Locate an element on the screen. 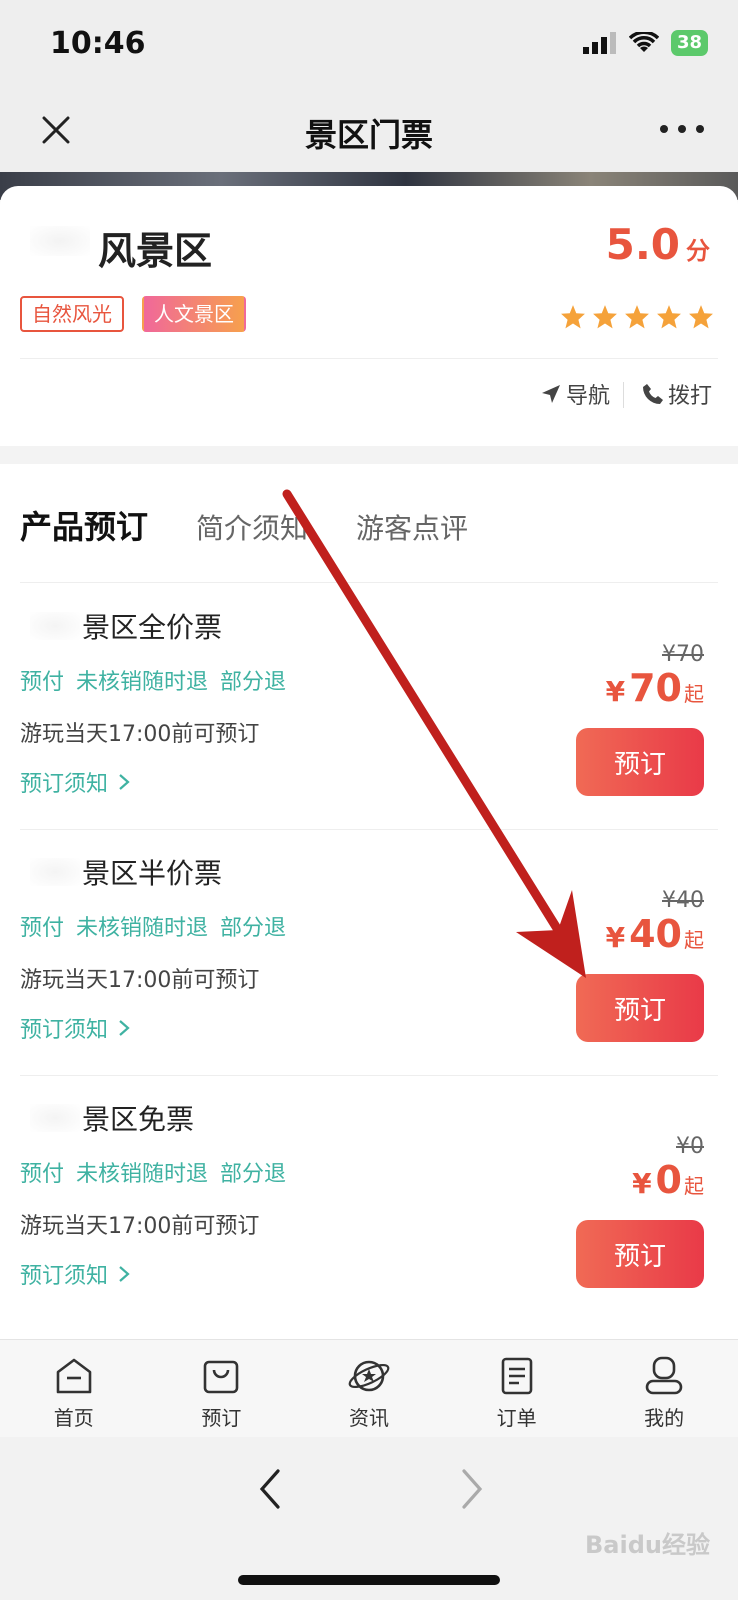 Image resolution: width=738 pixels, height=1600 pixels. ticket-name: 景区免票 is located at coordinates (138, 1119).